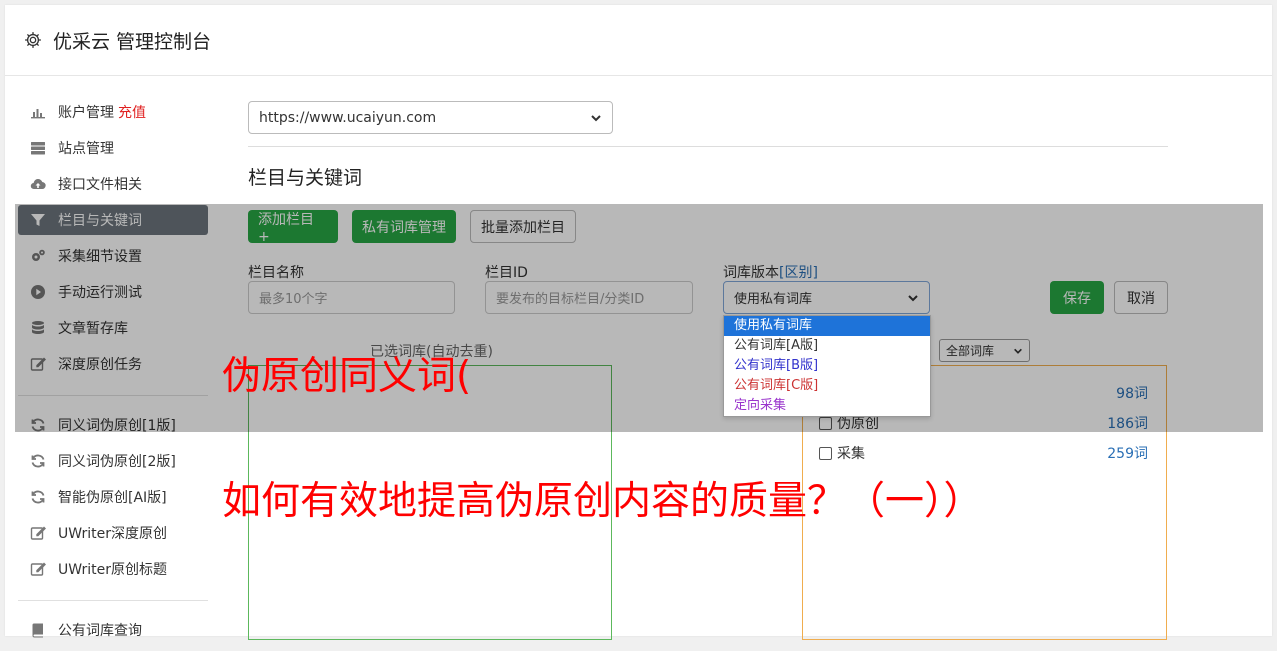 Image resolution: width=1277 pixels, height=651 pixels. What do you see at coordinates (1077, 297) in the screenshot?
I see `save-button: 保存` at bounding box center [1077, 297].